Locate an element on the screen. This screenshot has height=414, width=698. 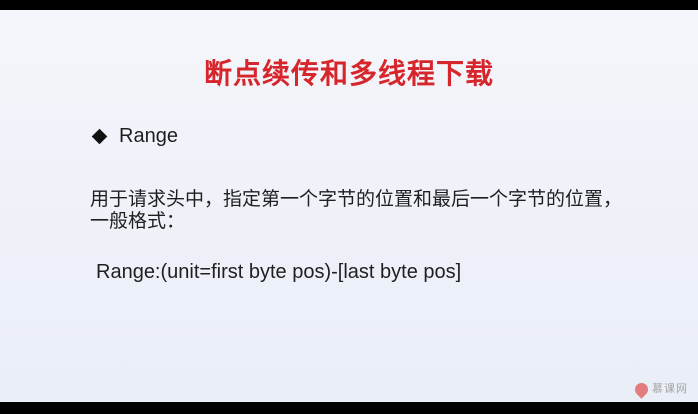
slide-title: 断点续传和多线程下载 is located at coordinates (348, 73).